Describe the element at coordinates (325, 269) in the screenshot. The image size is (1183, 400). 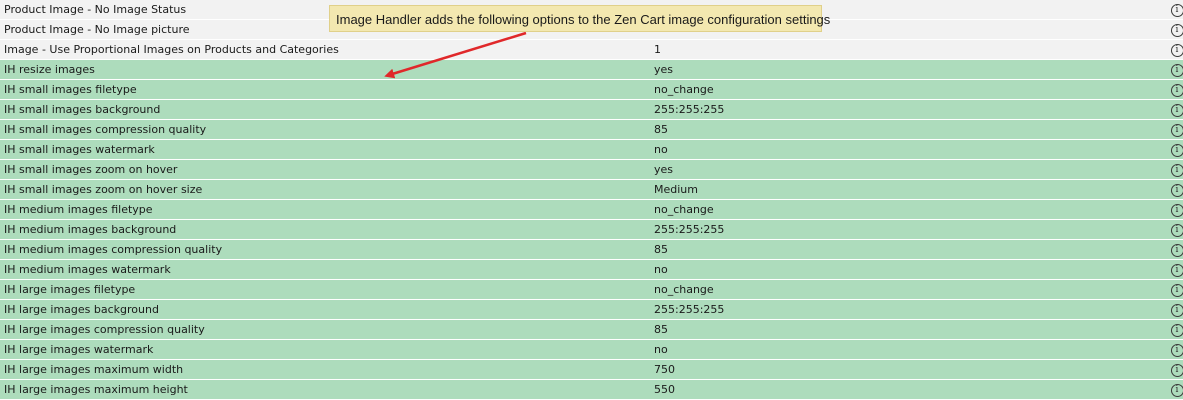
I see `config-title: IH medium images watermark` at that location.